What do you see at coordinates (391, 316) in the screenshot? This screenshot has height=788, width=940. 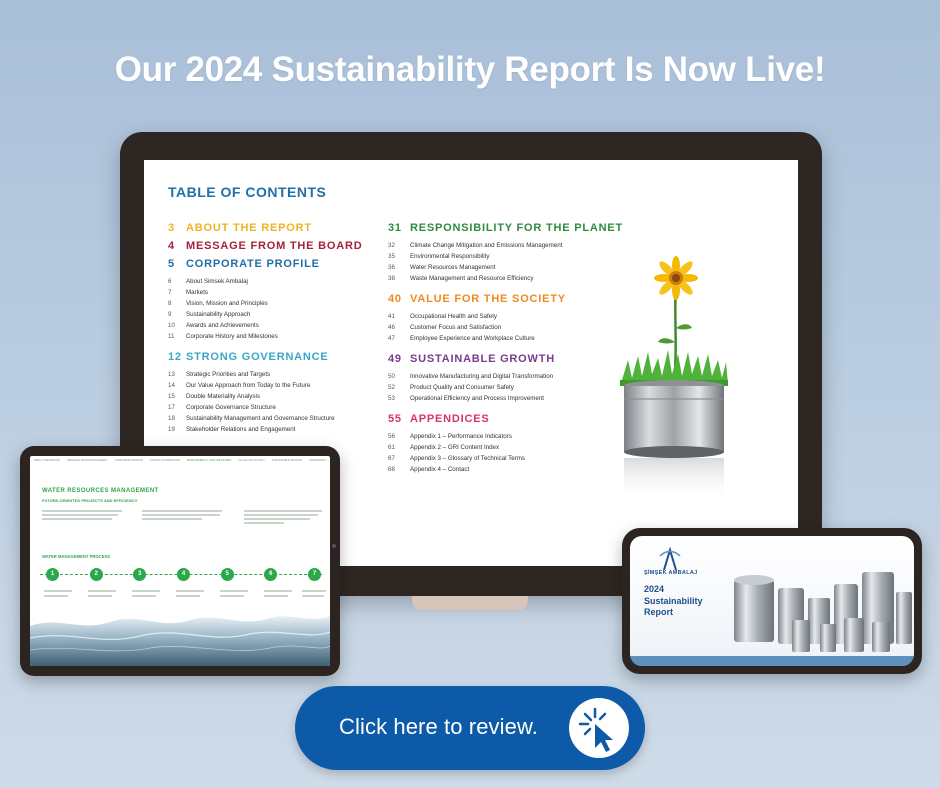 I see `toc-item-page: 41` at bounding box center [391, 316].